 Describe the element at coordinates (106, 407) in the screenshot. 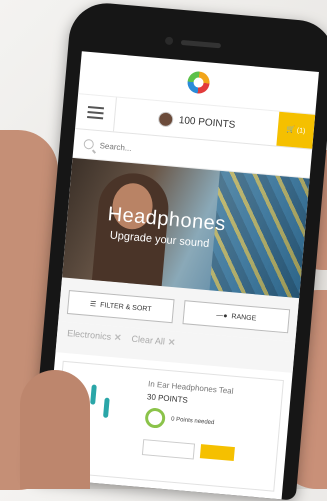

I see `earbud-right` at that location.